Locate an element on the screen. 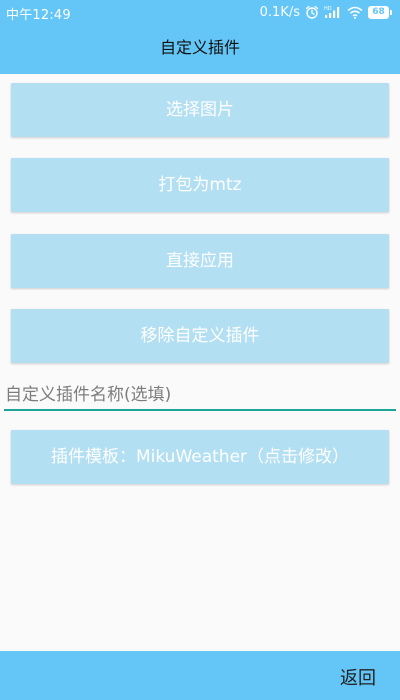 This screenshot has height=700, width=400. app-bar: 中午12:49 0.1K/s HD 68 自定义插件 is located at coordinates (200, 37).